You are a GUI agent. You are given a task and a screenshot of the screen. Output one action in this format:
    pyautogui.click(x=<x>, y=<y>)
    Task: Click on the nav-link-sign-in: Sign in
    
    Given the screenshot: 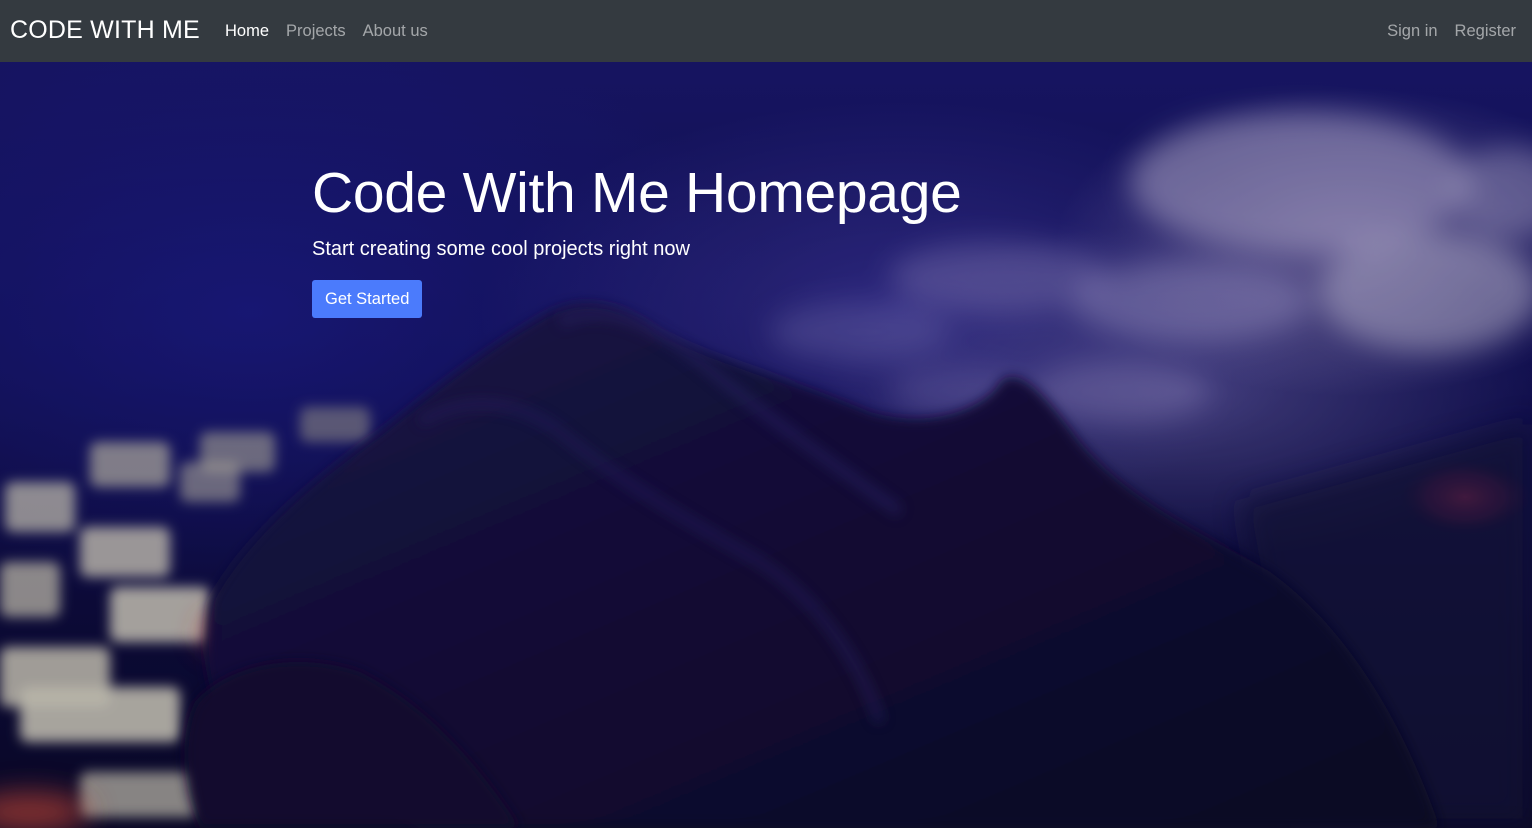 What is the action you would take?
    pyautogui.click(x=1412, y=31)
    